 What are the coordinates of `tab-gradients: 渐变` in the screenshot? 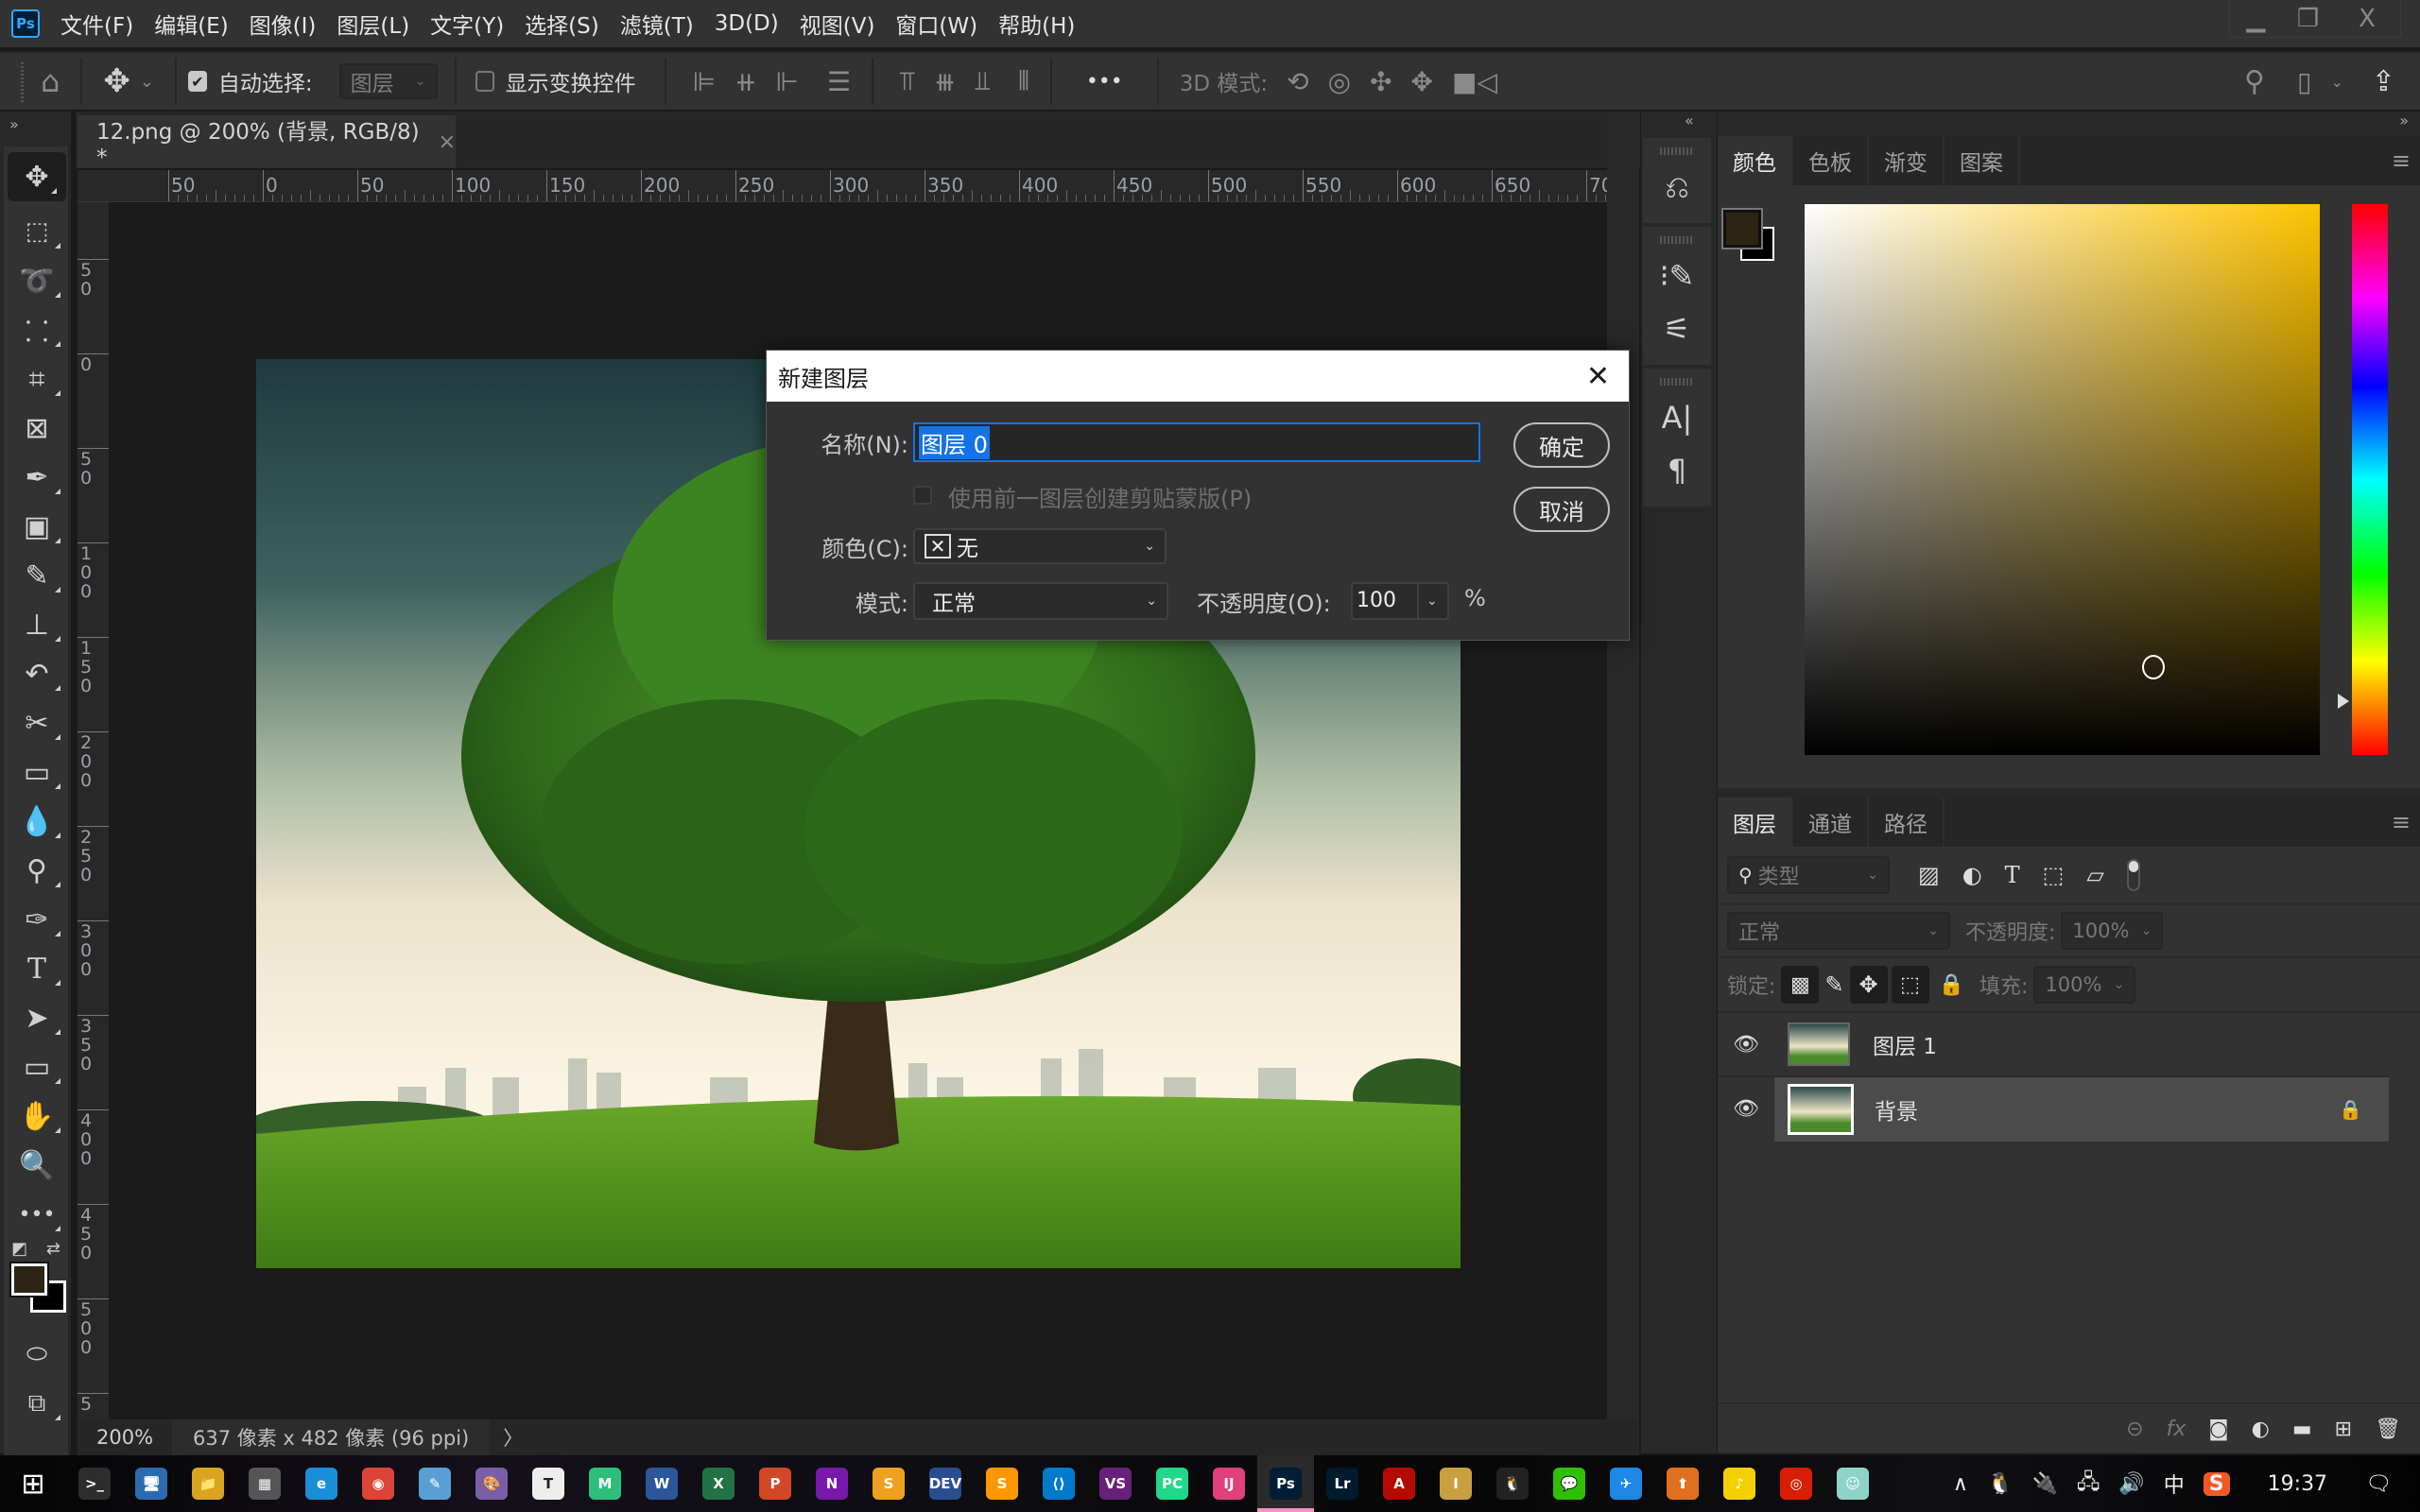 It's located at (1907, 160).